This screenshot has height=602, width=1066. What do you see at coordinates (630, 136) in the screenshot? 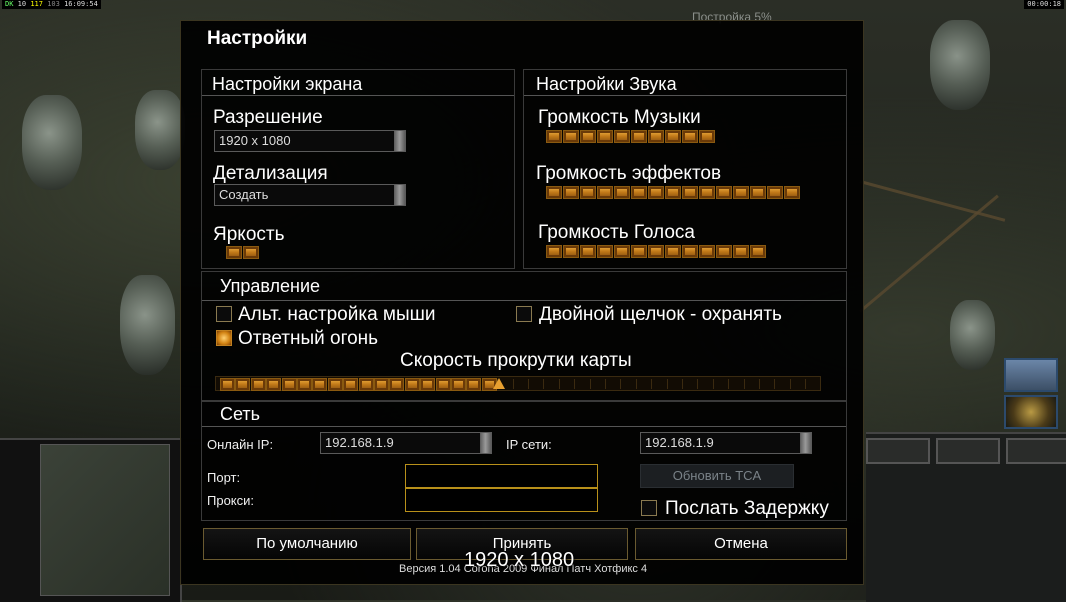
I see `music-volume-slider` at bounding box center [630, 136].